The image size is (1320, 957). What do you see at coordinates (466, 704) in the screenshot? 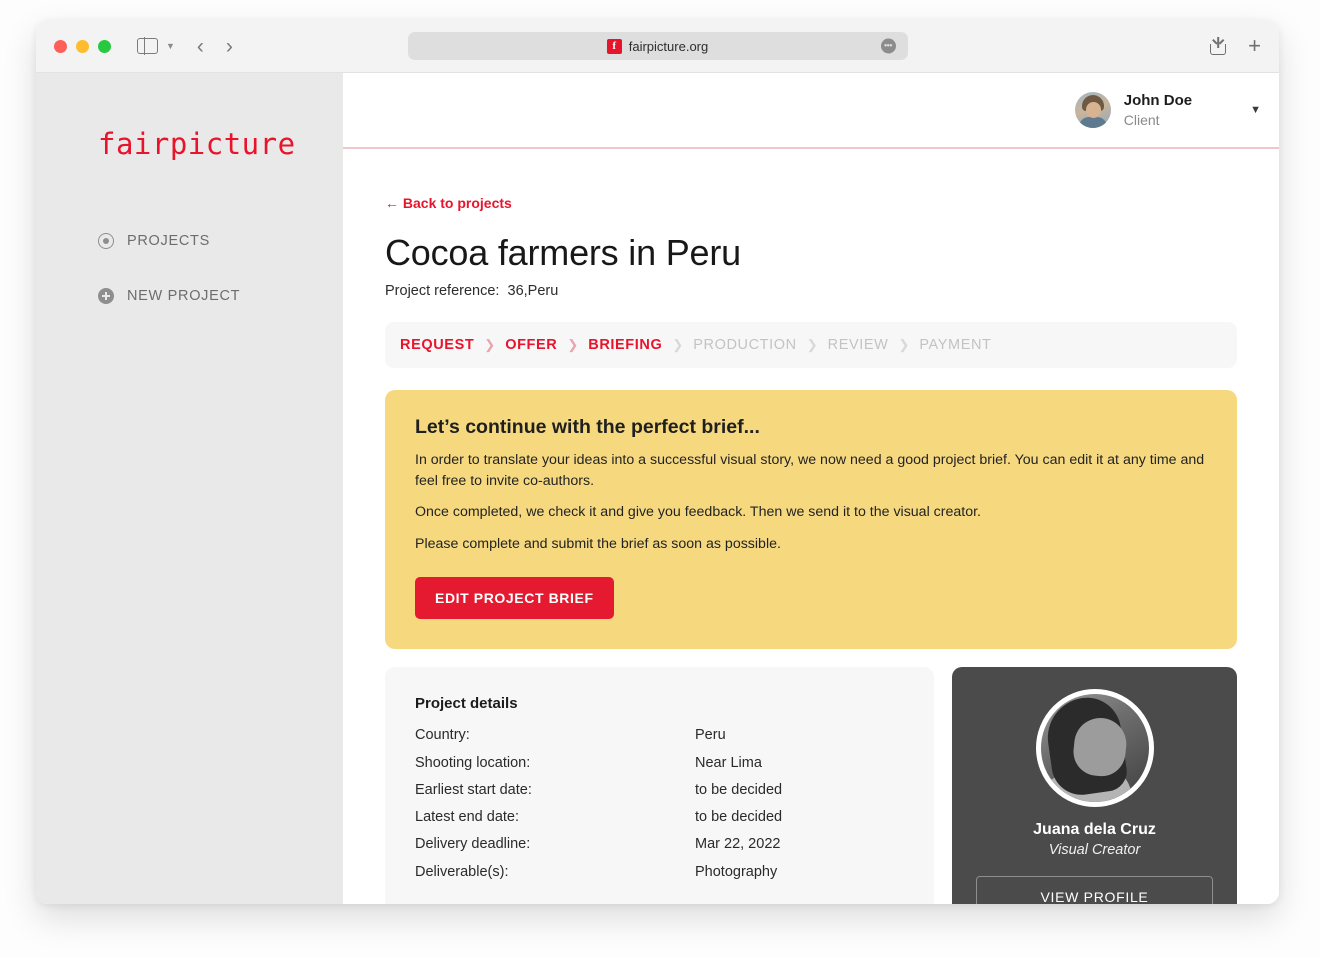
I see `project-details-title: Project details` at bounding box center [466, 704].